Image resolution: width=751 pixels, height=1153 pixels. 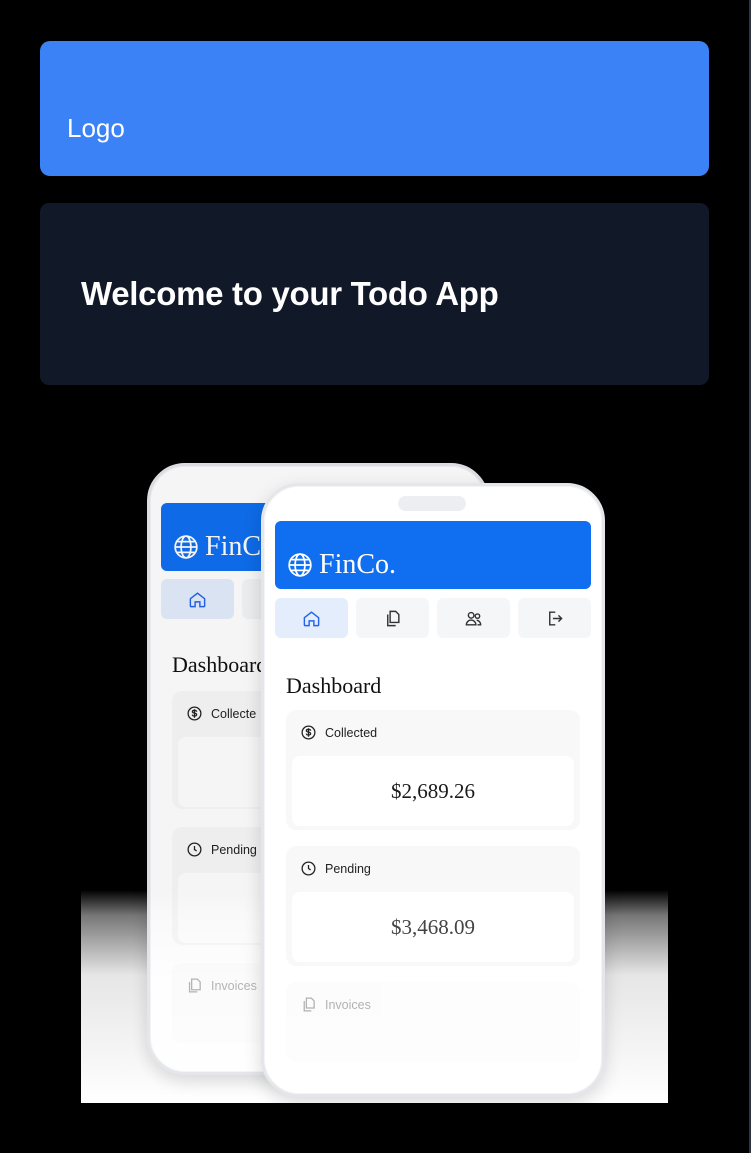 I want to click on brand: FinC, so click(x=217, y=547).